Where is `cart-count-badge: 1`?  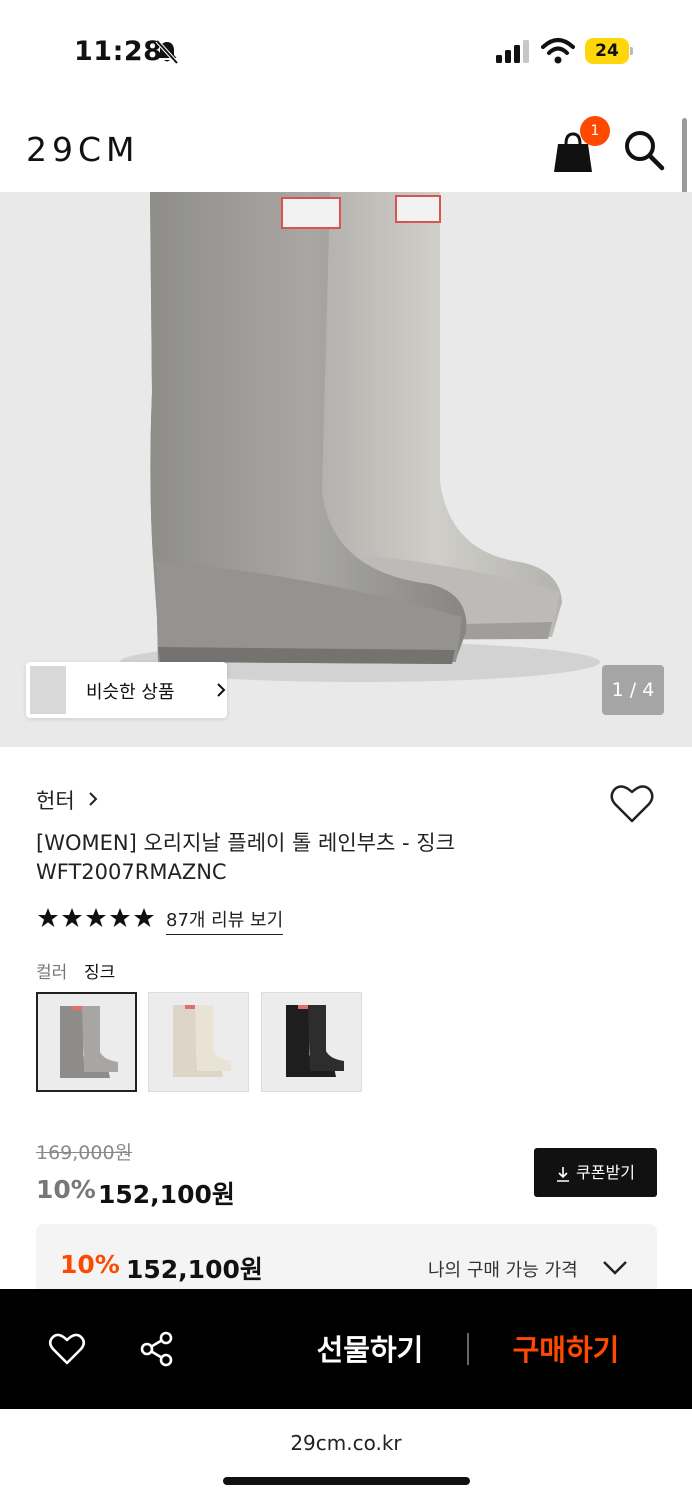
cart-count-badge: 1 is located at coordinates (595, 131).